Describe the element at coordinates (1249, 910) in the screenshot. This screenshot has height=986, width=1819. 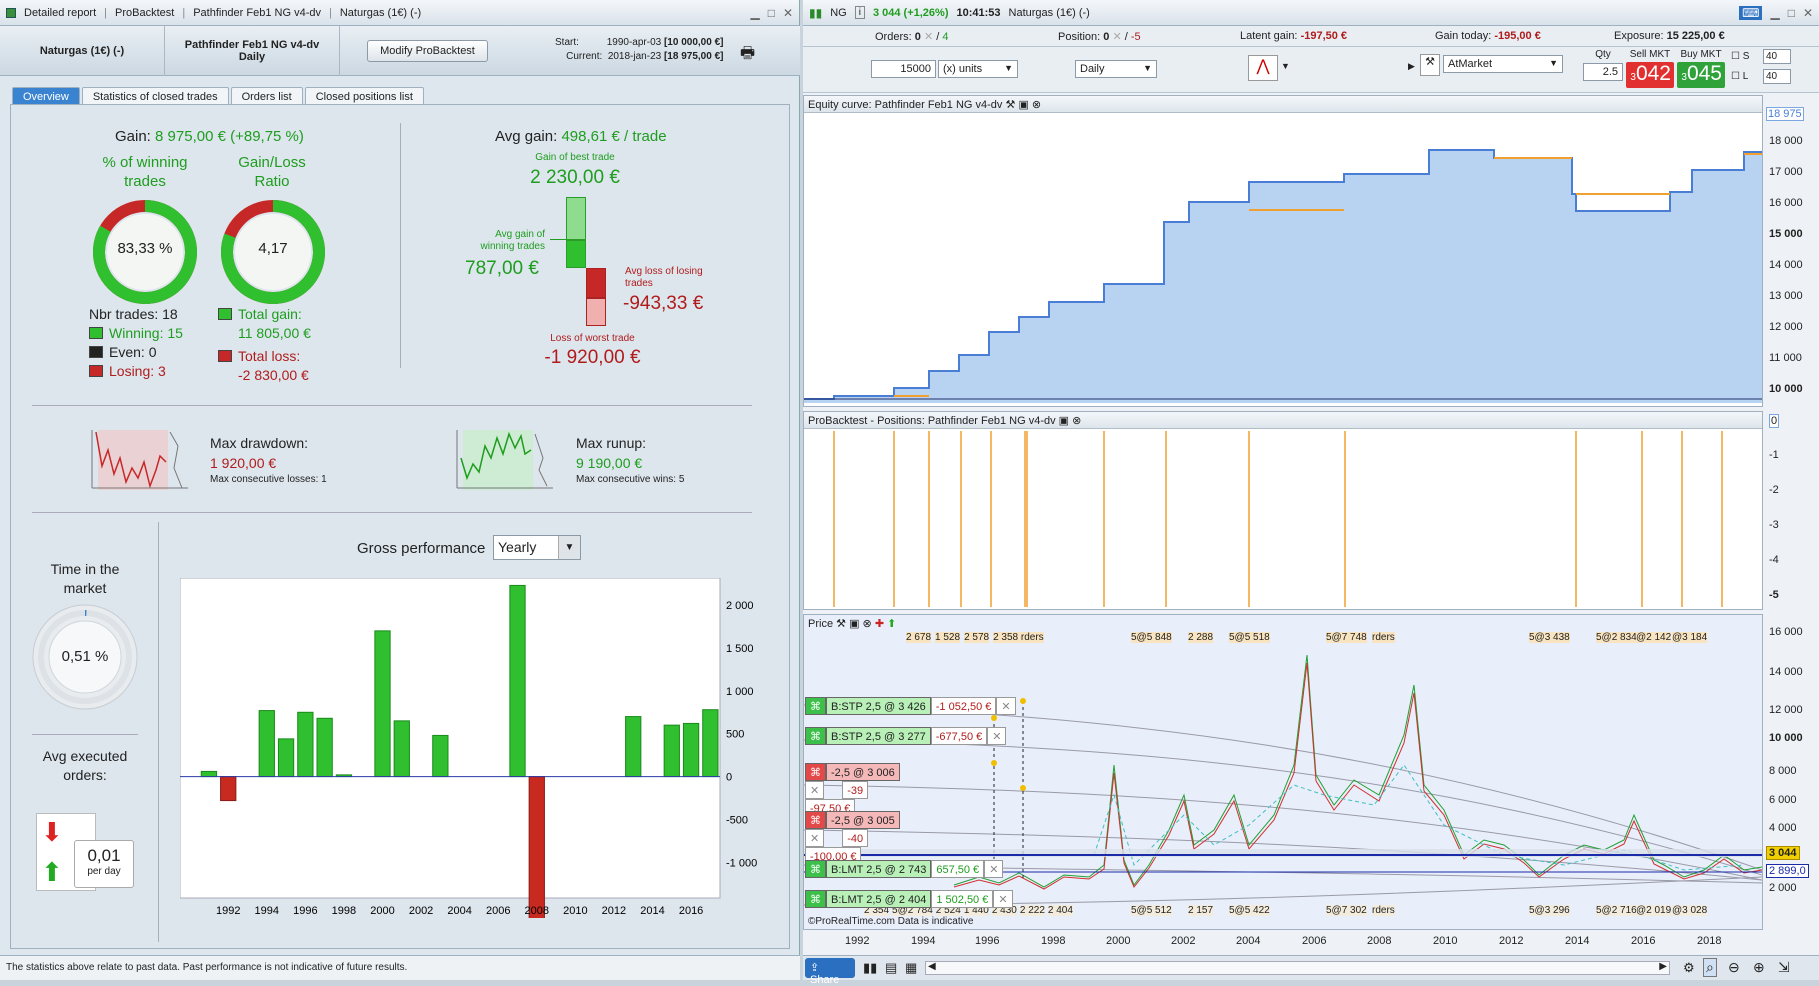
I see `annotation-label: 5@5 422` at that location.